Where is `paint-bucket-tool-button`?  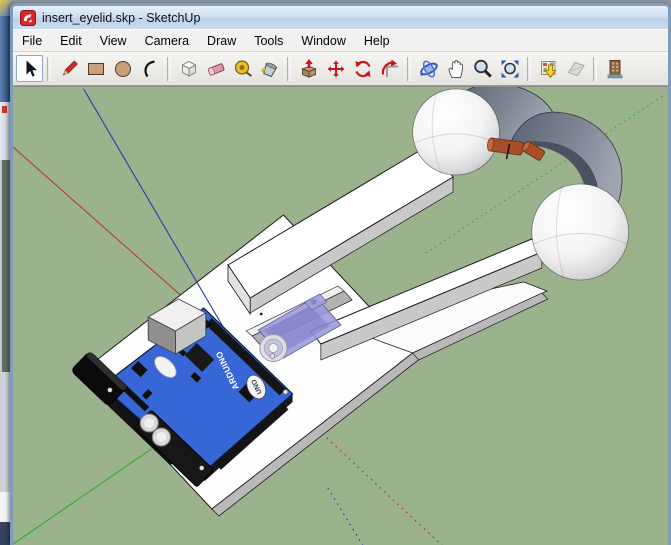 paint-bucket-tool-button is located at coordinates (269, 68).